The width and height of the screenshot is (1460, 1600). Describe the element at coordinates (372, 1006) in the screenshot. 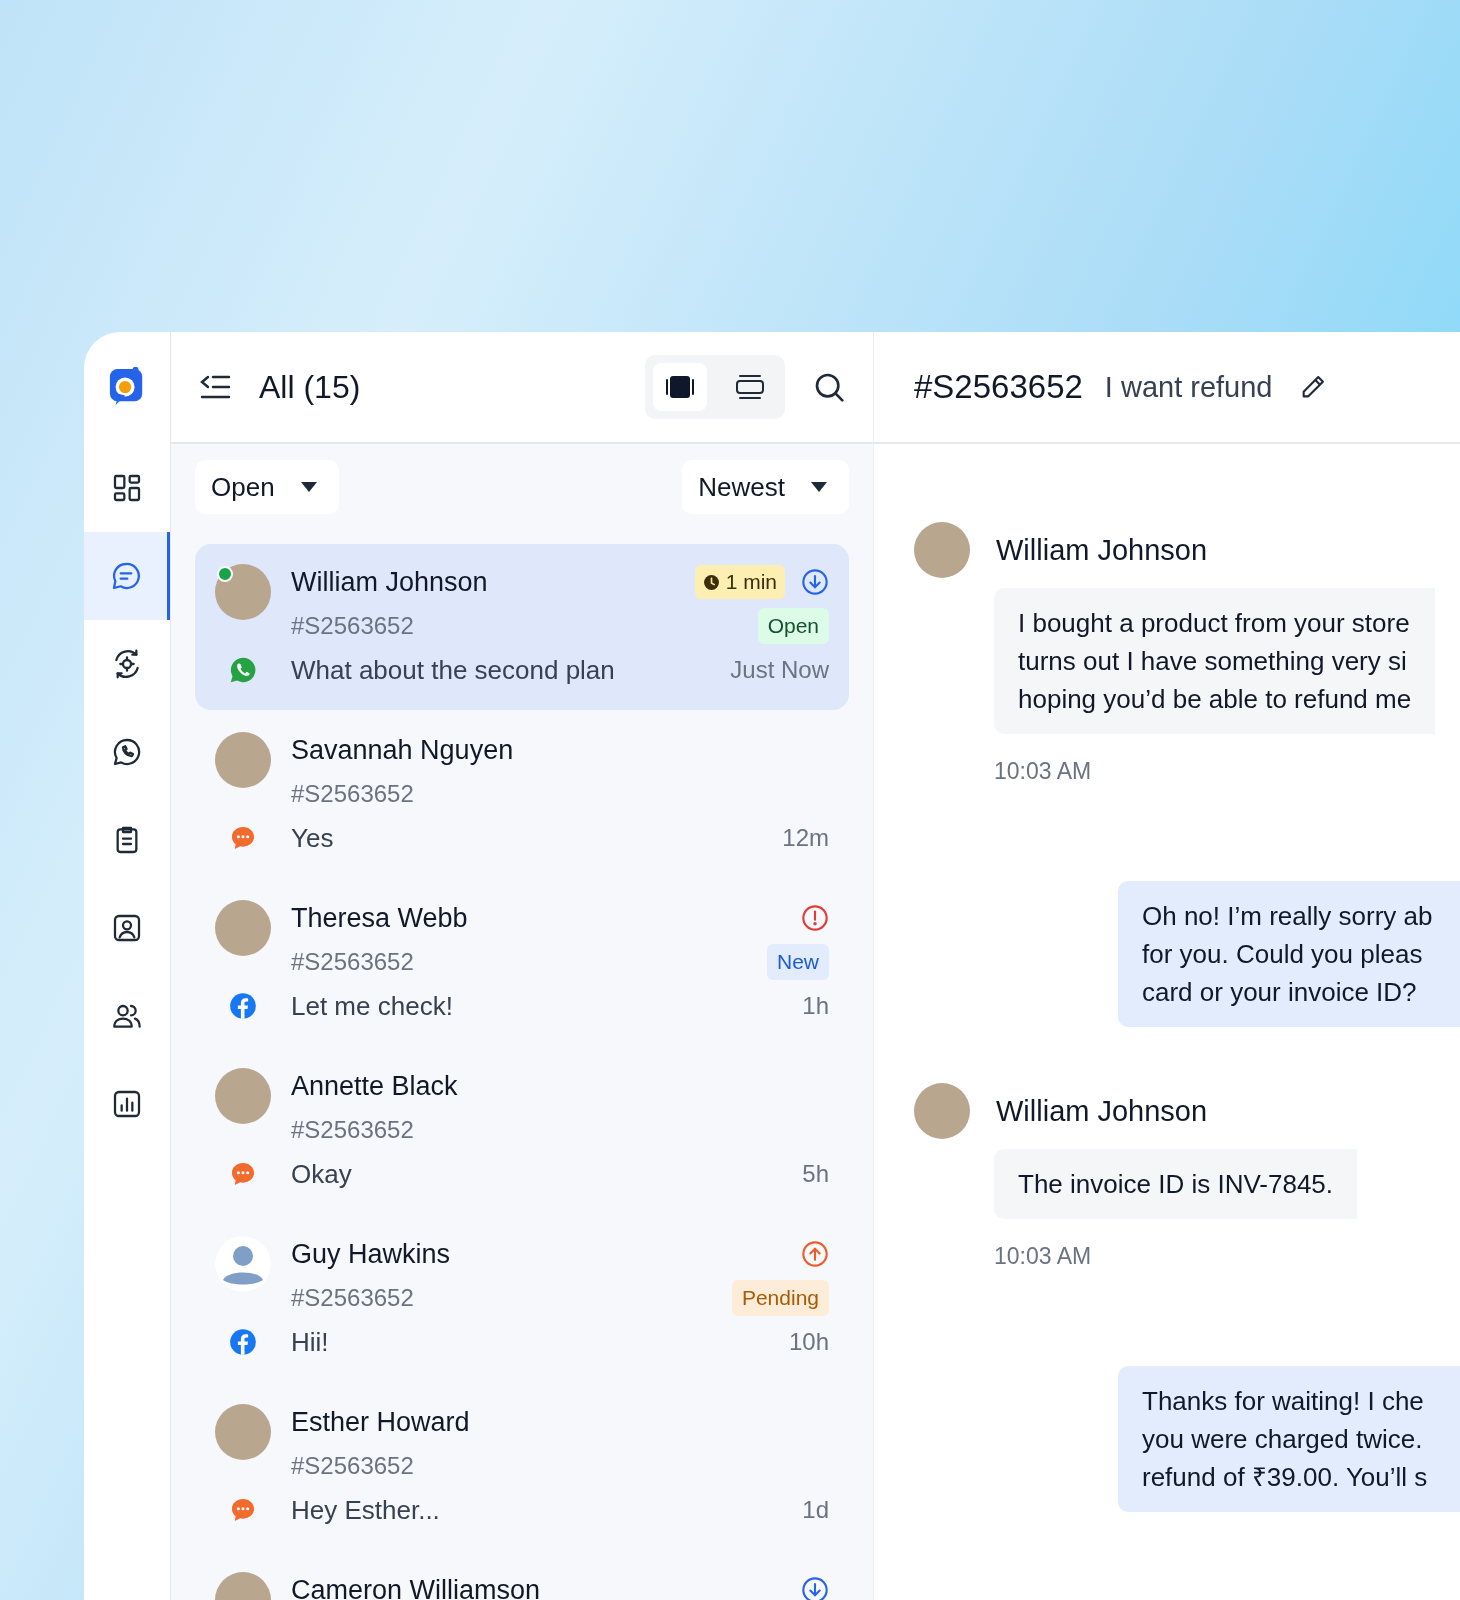

I see `message-preview: Let me check!` at that location.